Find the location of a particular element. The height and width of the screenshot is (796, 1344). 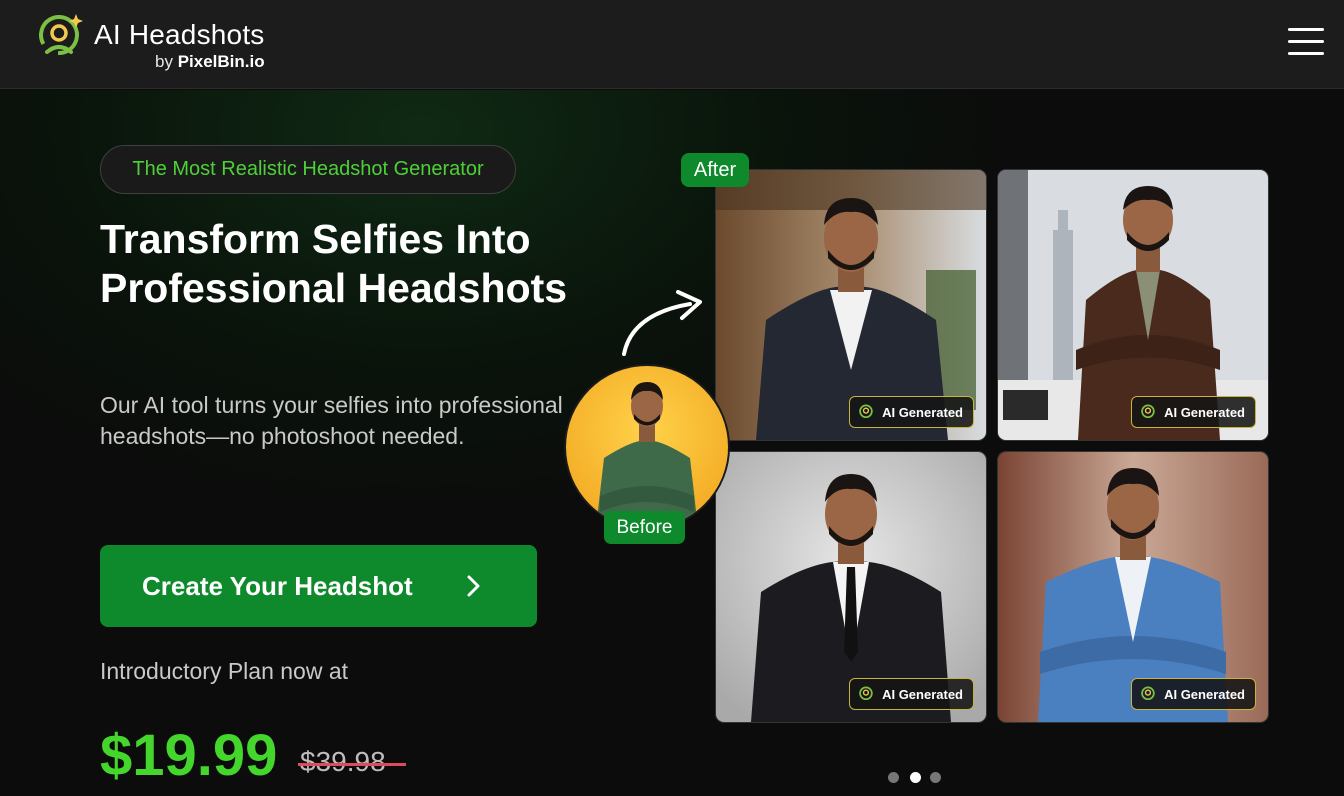

headshot-photo-city: AI Generated is located at coordinates (1133, 305).